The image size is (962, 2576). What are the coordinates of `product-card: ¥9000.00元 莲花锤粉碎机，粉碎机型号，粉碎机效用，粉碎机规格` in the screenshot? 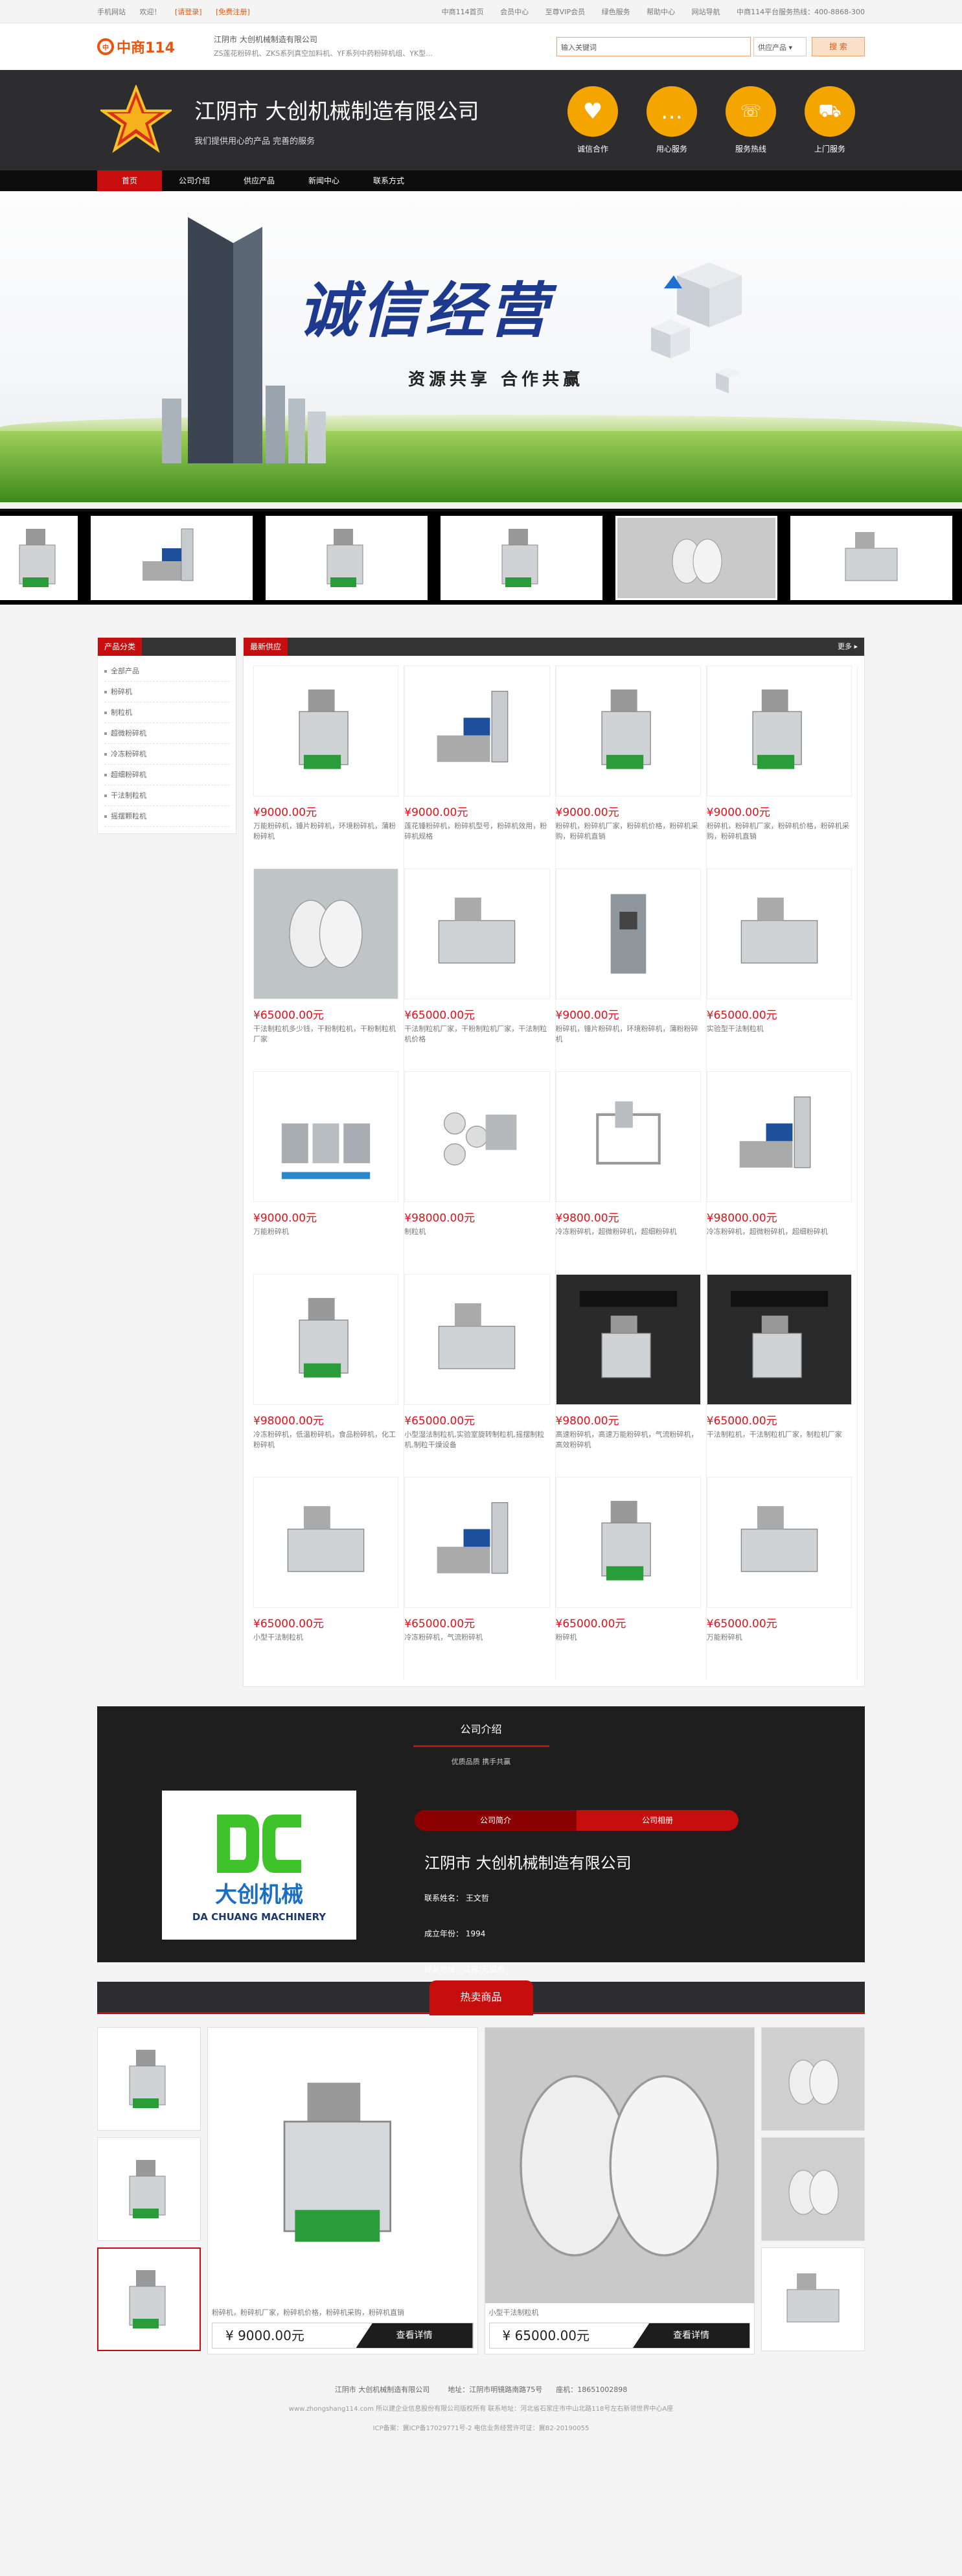 It's located at (480, 767).